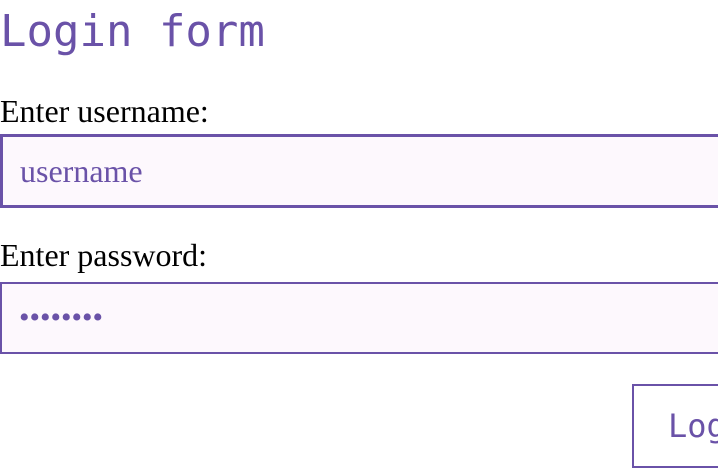 Image resolution: width=718 pixels, height=468 pixels. Describe the element at coordinates (104, 111) in the screenshot. I see `username-label: Enter username:` at that location.